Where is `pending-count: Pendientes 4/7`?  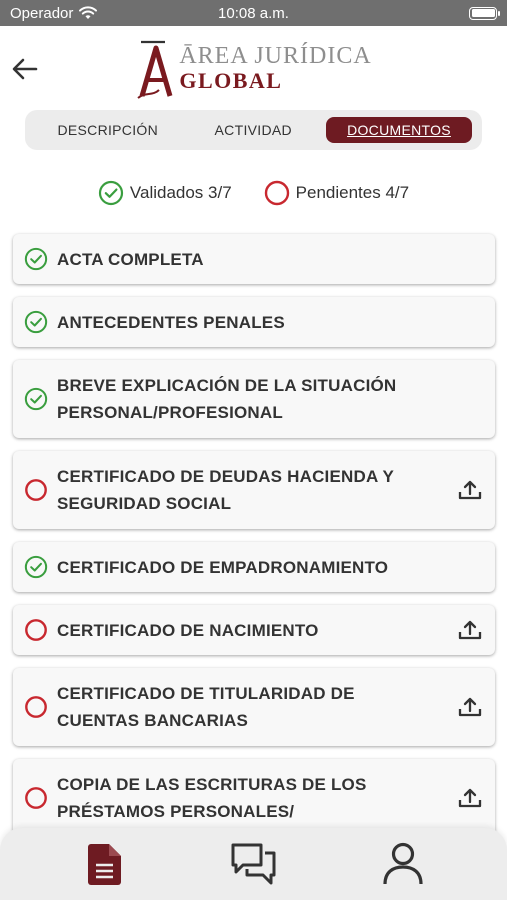
pending-count: Pendientes 4/7 is located at coordinates (352, 192).